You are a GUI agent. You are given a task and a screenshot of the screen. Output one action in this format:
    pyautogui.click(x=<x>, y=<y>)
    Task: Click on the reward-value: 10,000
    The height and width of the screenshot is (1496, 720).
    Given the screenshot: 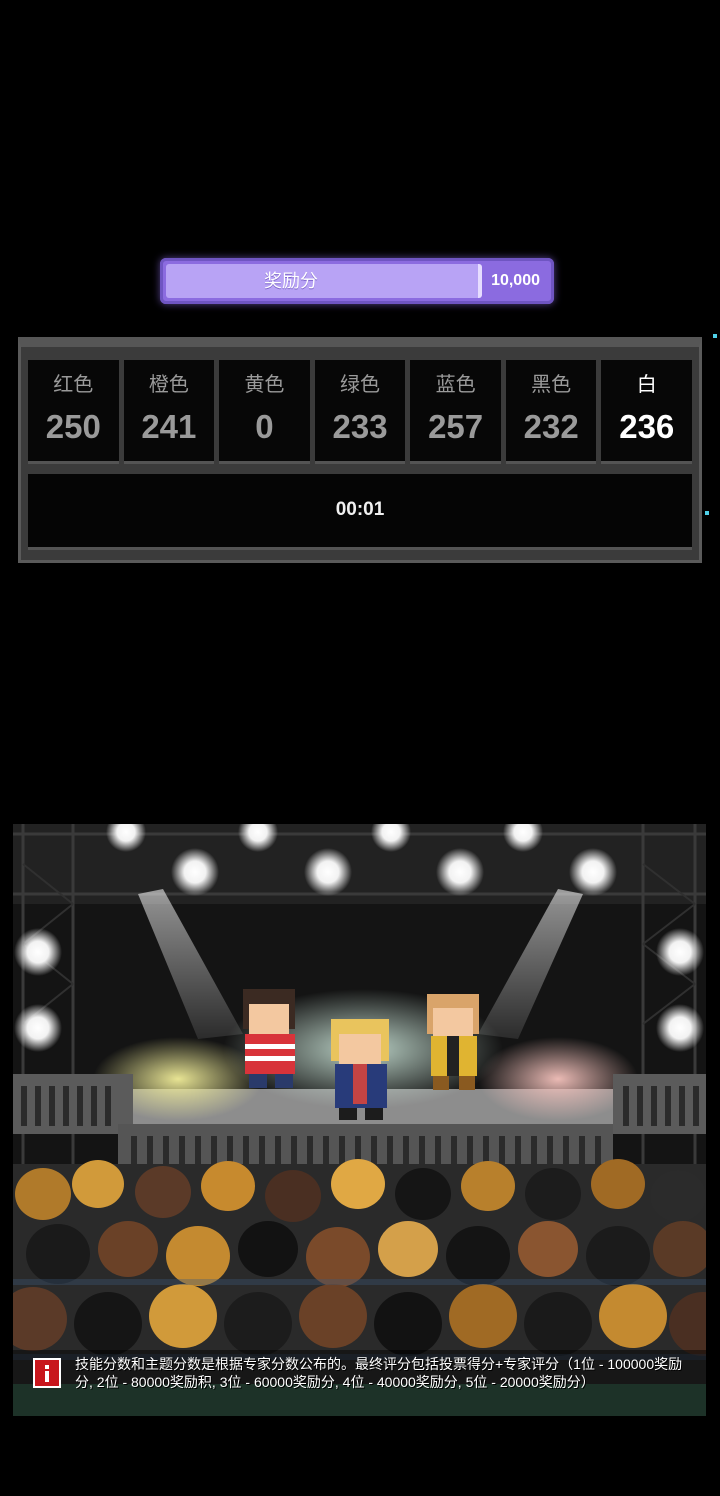 What is the action you would take?
    pyautogui.click(x=515, y=280)
    